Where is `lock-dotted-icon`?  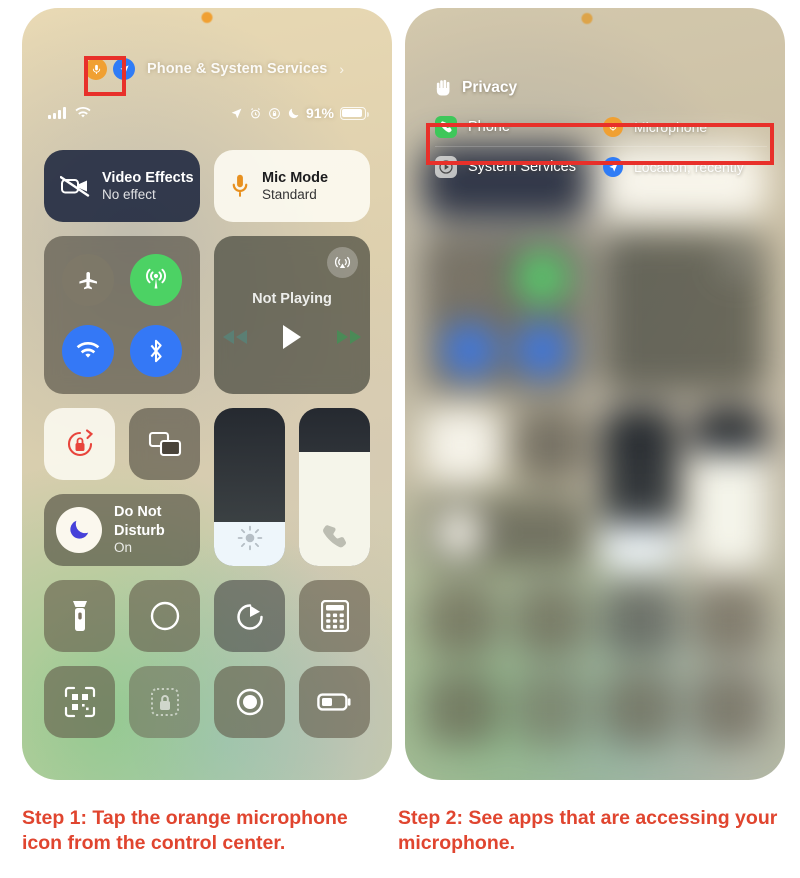
lock-dotted-icon is located at coordinates (165, 702).